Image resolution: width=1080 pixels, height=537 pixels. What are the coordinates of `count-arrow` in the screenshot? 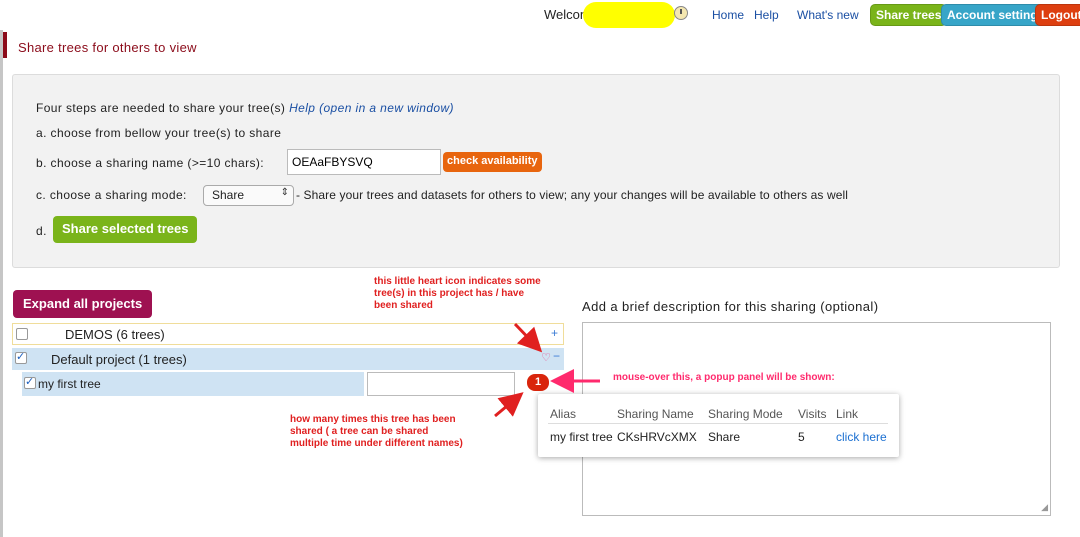 It's located at (509, 405).